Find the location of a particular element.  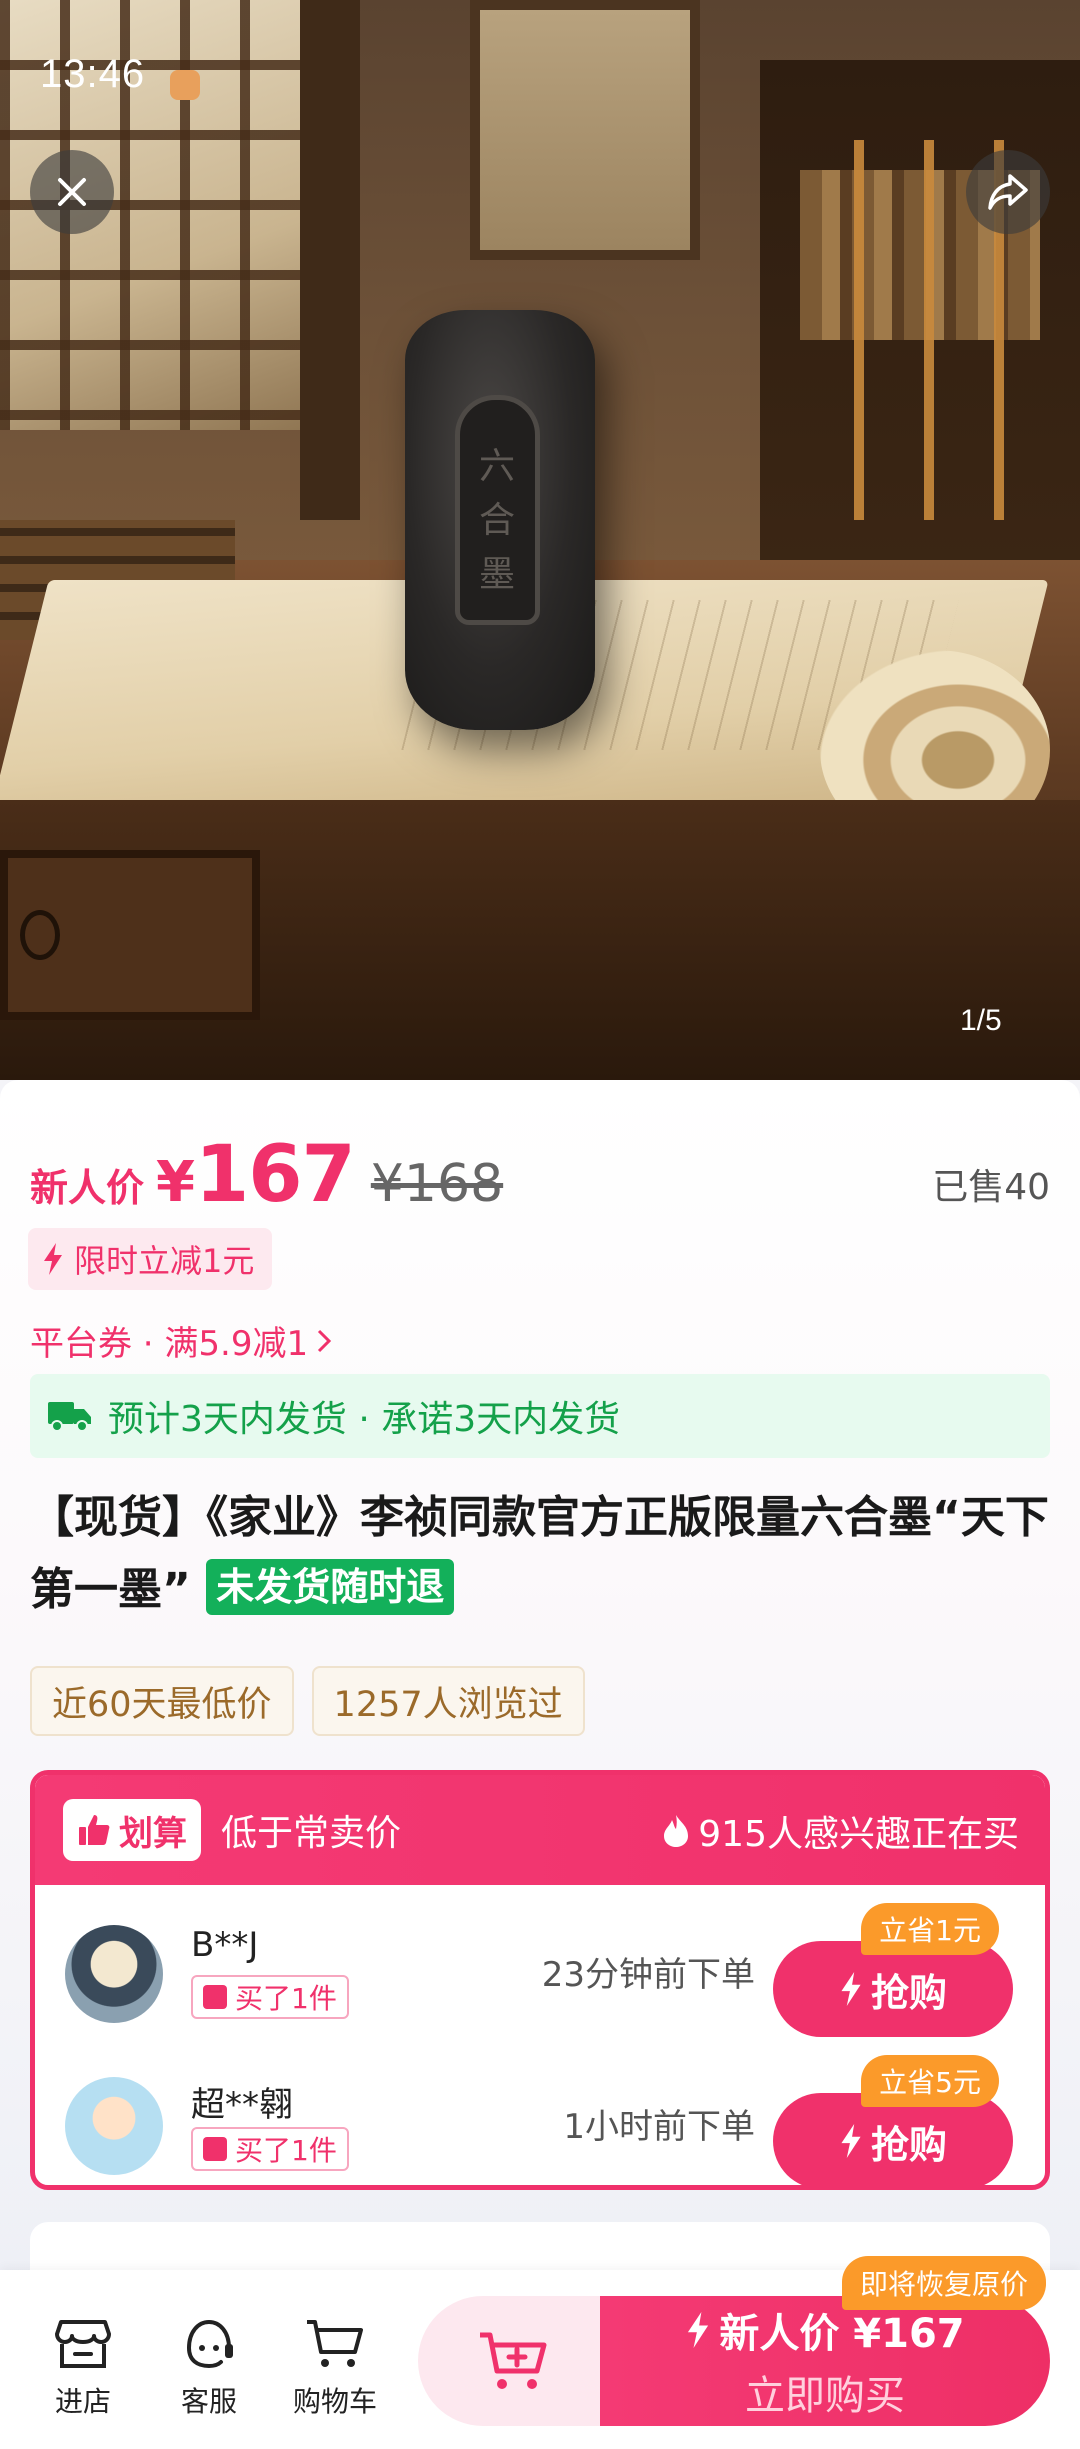

deal-chip-label: 划算 is located at coordinates (153, 1833).